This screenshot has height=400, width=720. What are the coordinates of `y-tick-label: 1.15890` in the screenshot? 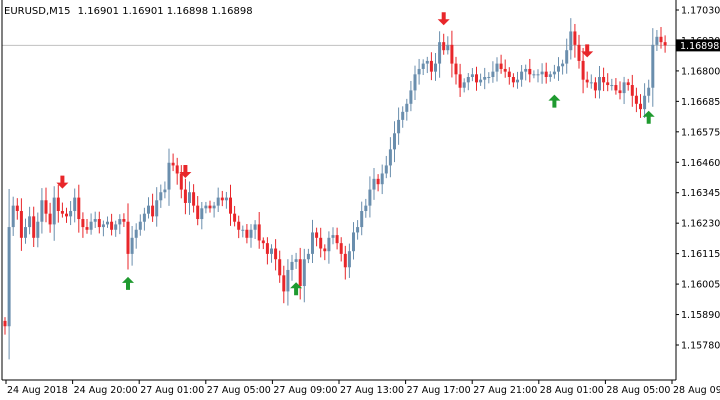 It's located at (700, 315).